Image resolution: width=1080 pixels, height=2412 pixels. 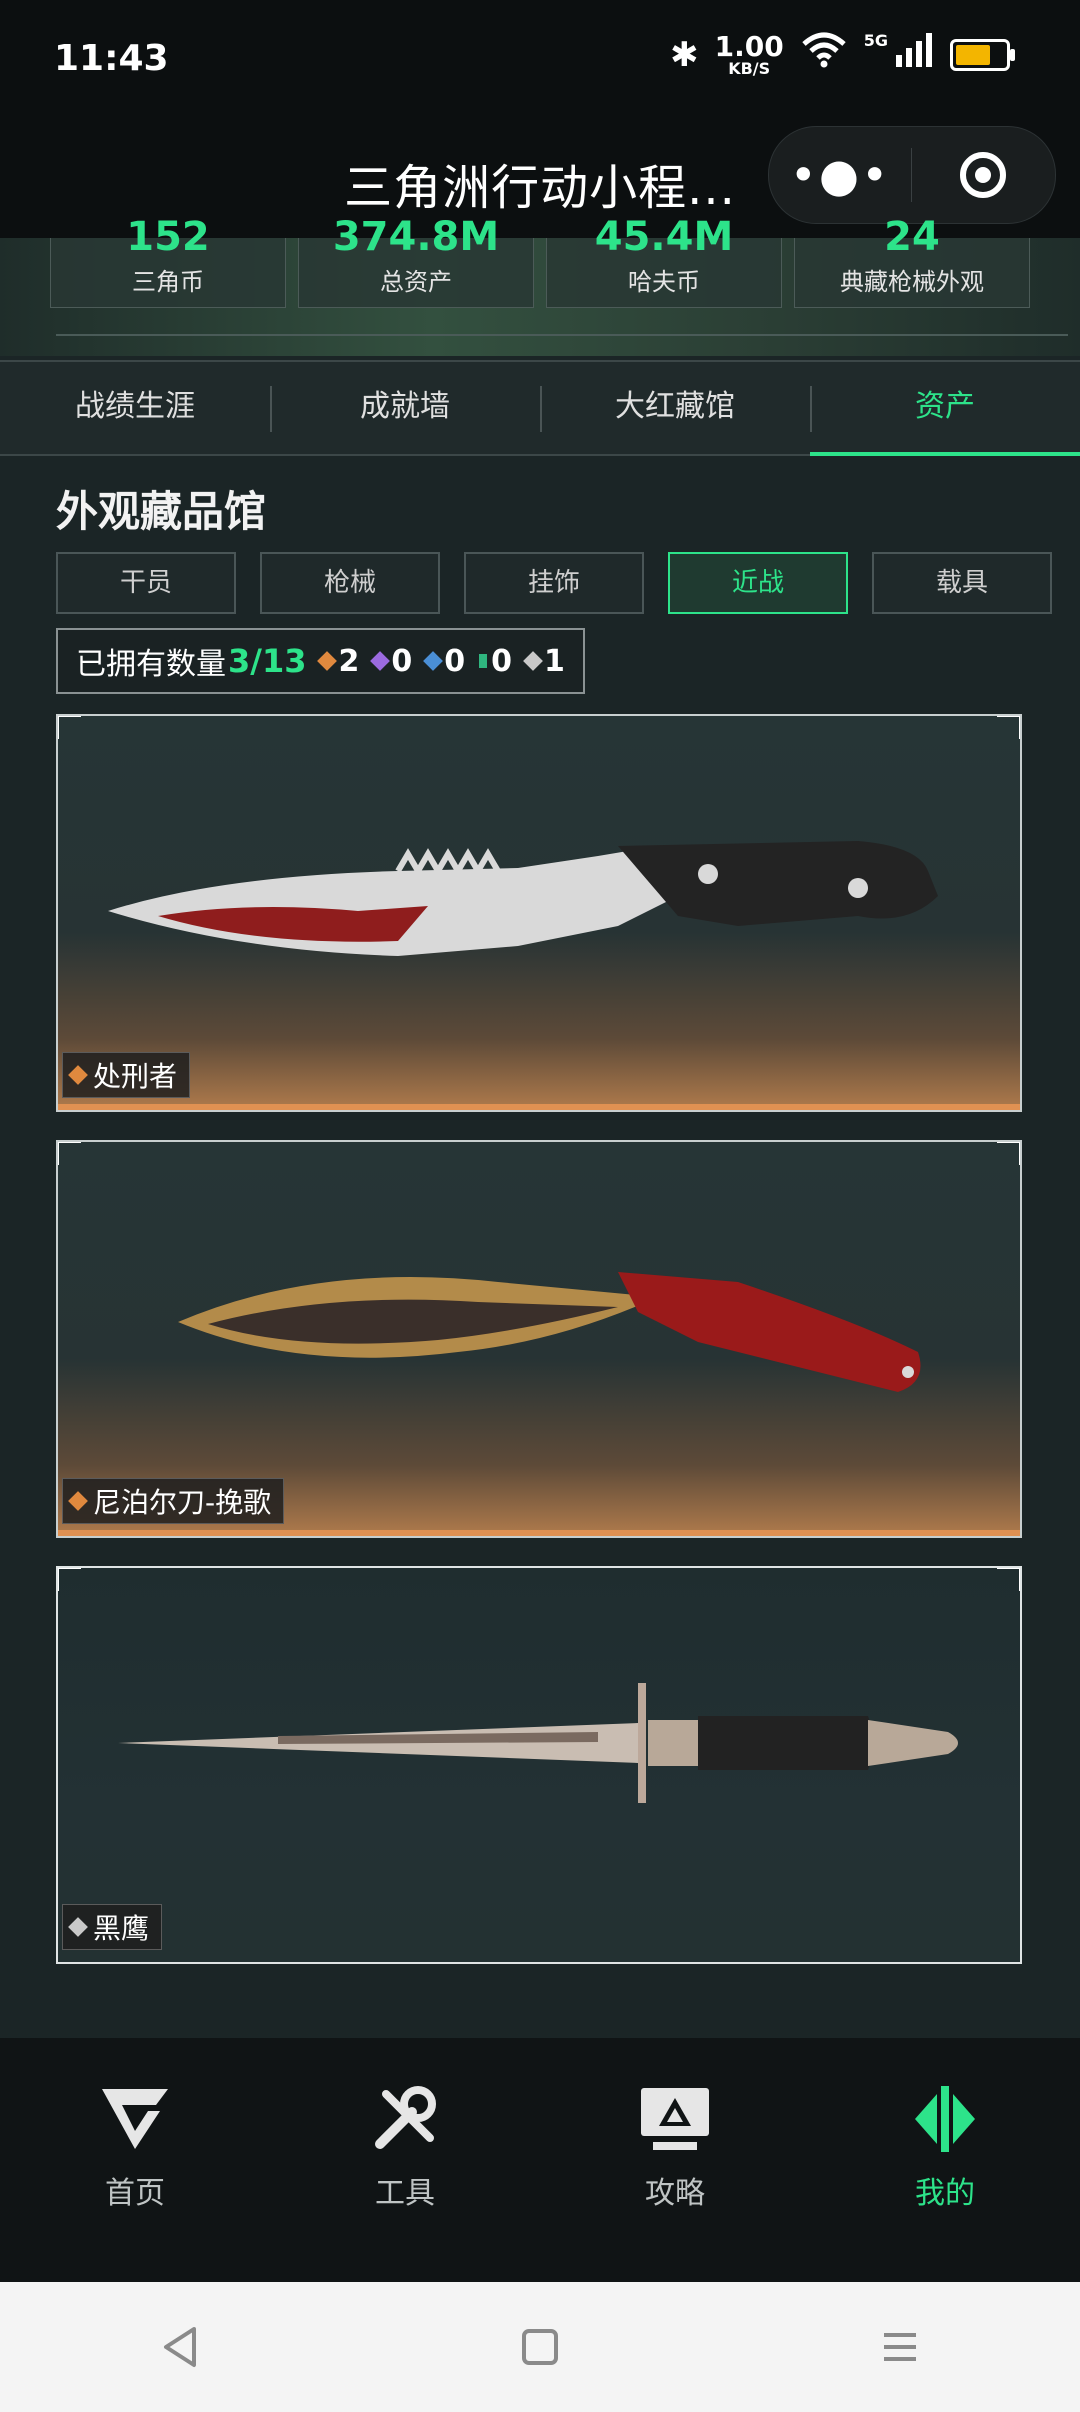 What do you see at coordinates (664, 282) in the screenshot?
I see `stat-label: 哈夫币` at bounding box center [664, 282].